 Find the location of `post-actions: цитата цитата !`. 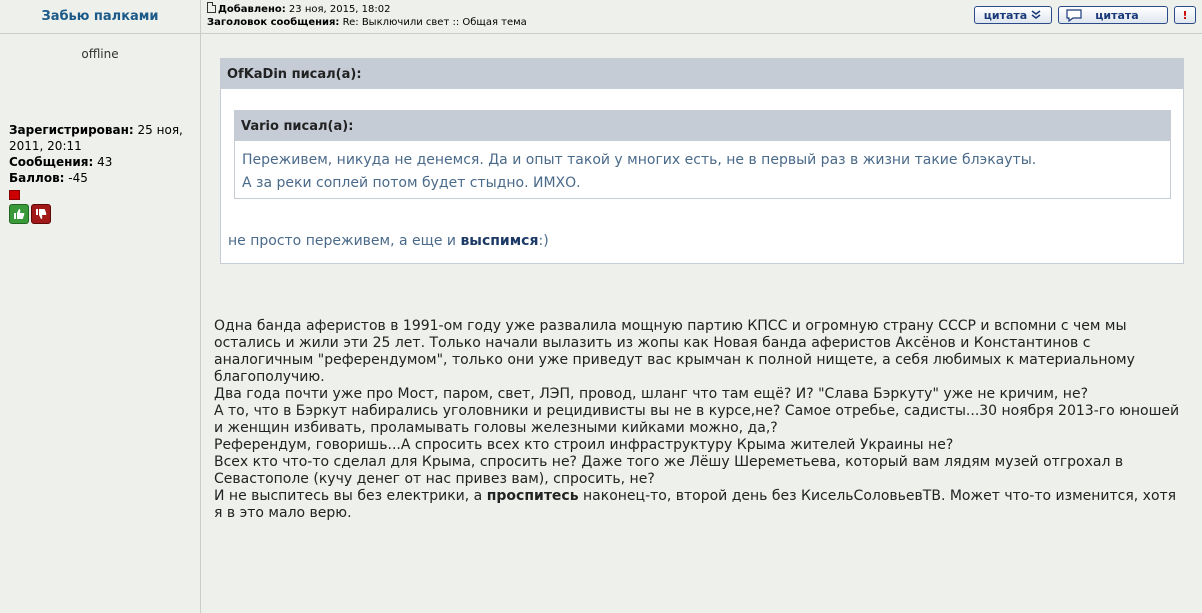

post-actions: цитата цитата ! is located at coordinates (1085, 15).